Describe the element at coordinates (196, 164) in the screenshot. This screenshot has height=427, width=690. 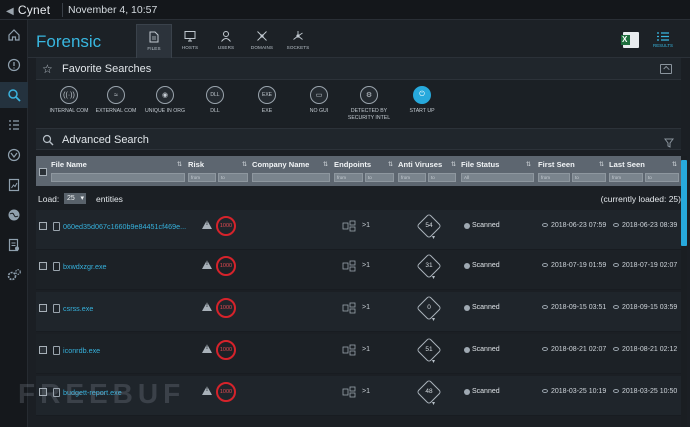
I see `col-risk: Risk` at that location.